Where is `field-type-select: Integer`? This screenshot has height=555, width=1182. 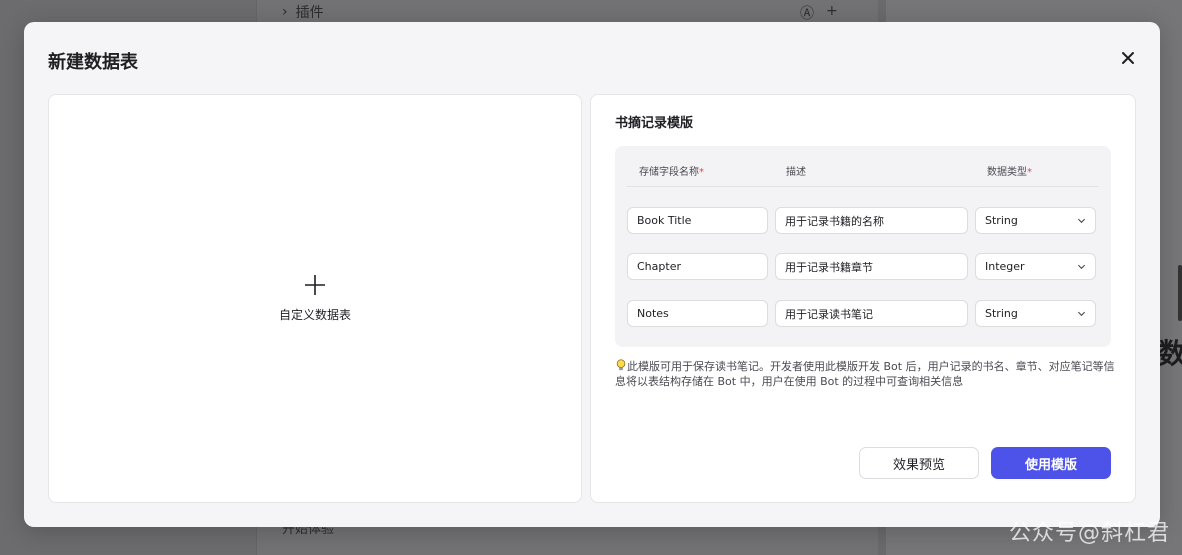
field-type-select: Integer is located at coordinates (1035, 266).